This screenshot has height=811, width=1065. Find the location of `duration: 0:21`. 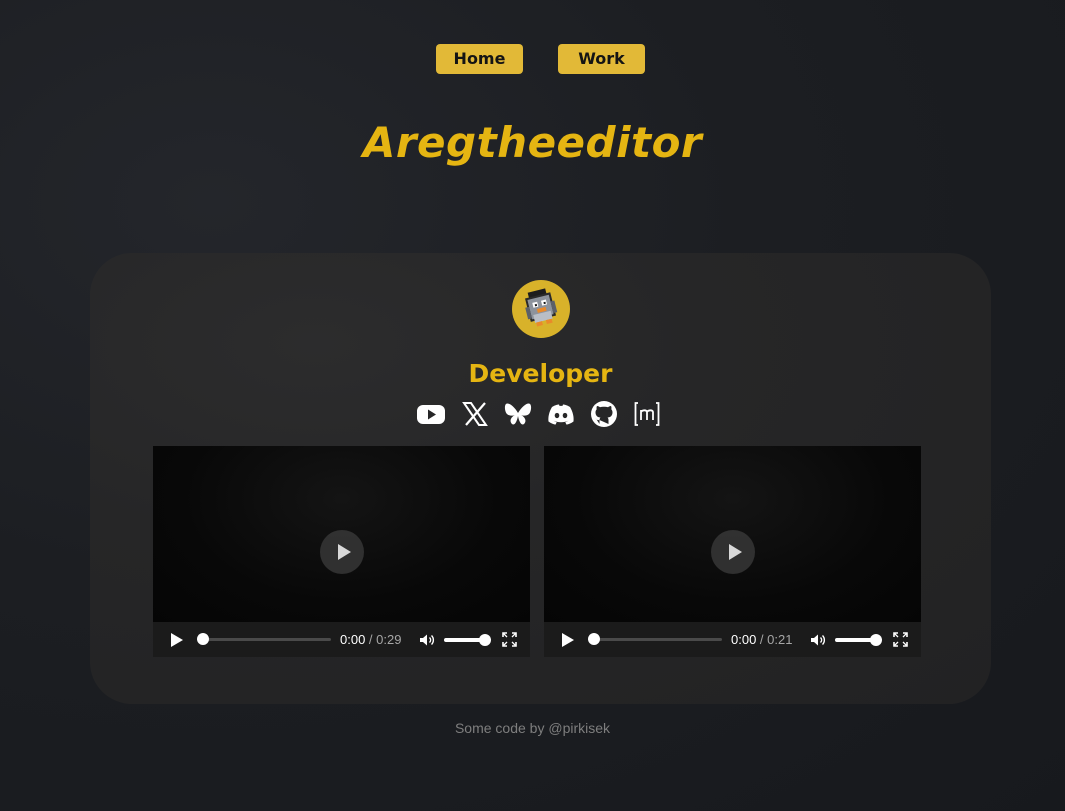

duration: 0:21 is located at coordinates (780, 639).